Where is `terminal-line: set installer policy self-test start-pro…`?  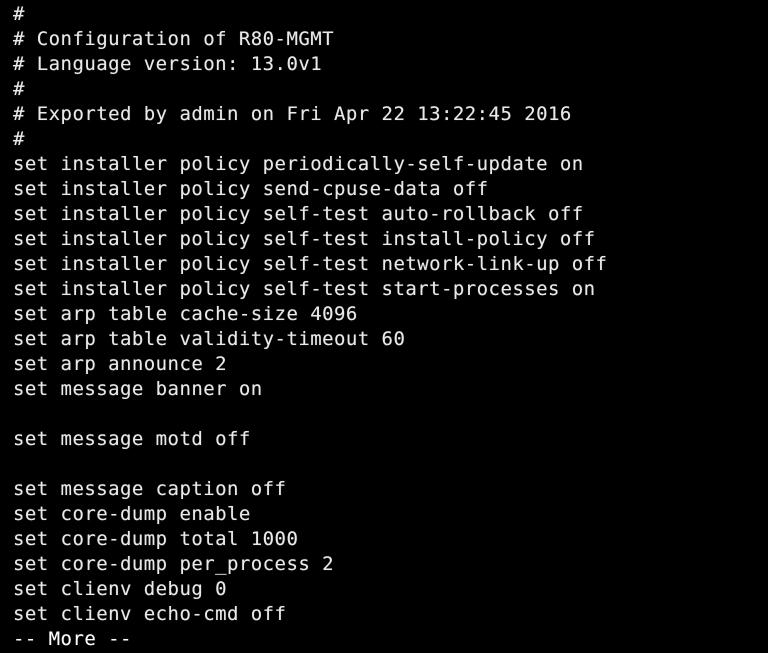
terminal-line: set installer policy self-test start-pro… is located at coordinates (304, 289).